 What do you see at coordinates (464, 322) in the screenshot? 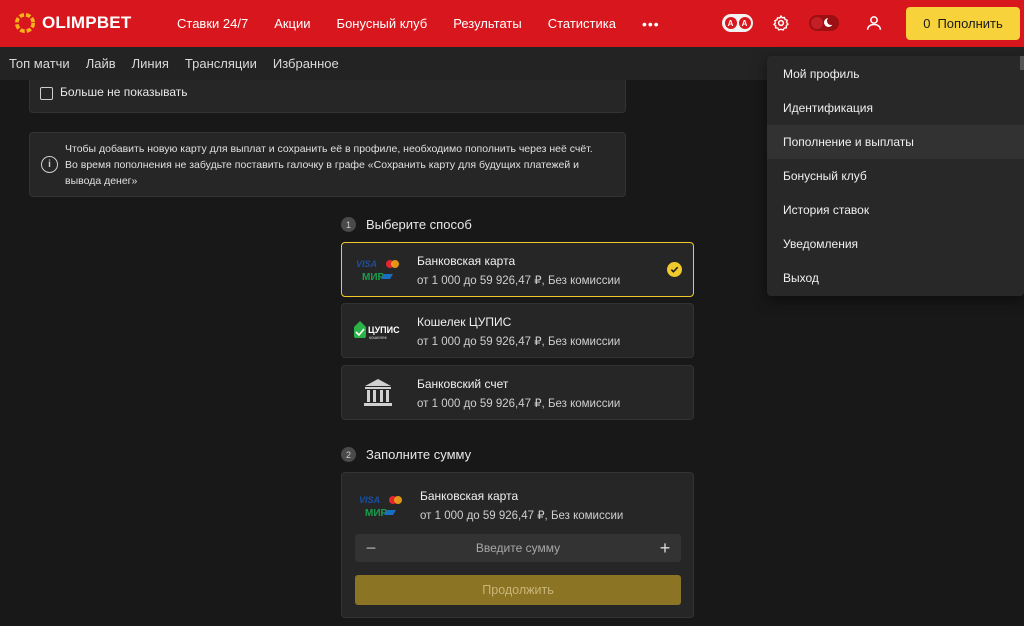
I see `method-title: Кошелек ЦУПИС` at bounding box center [464, 322].